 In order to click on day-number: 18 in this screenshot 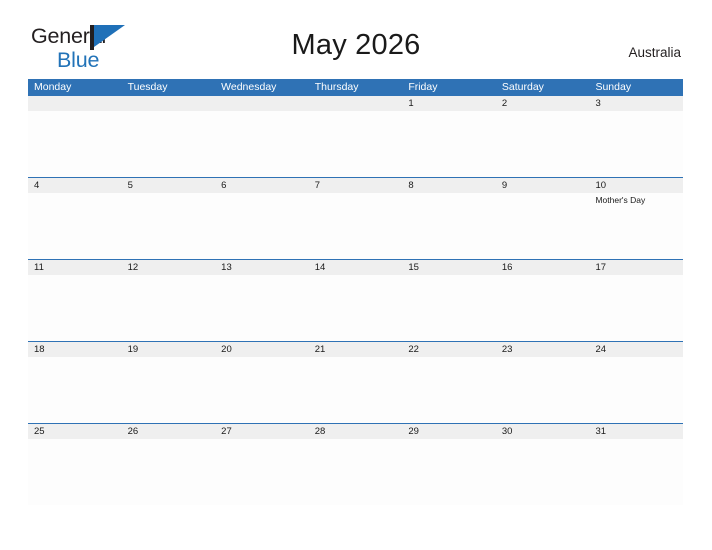, I will do `click(75, 349)`.